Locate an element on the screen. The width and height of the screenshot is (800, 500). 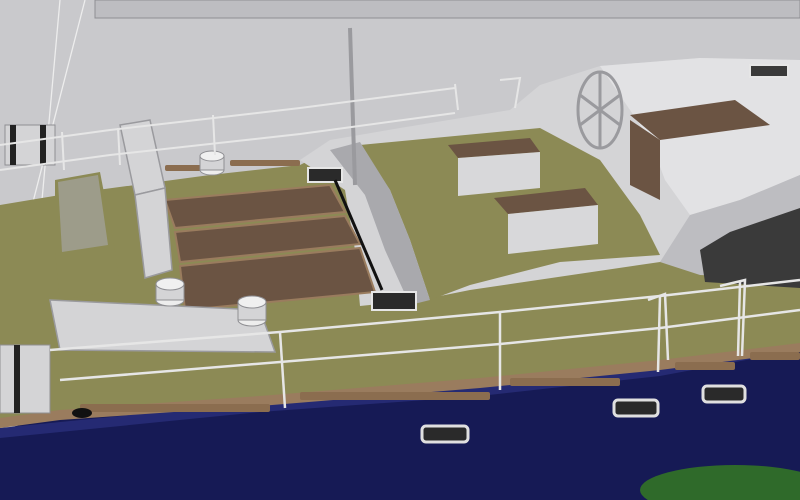
boom is located at coordinates (447, 9).